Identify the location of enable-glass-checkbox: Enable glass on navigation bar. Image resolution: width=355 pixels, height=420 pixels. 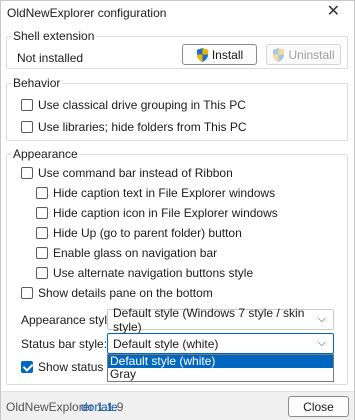
(126, 253).